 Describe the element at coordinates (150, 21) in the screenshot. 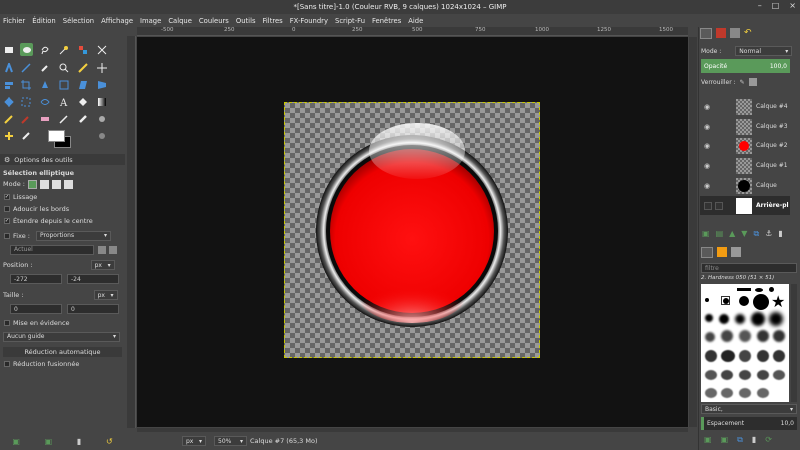

I see `menu-image: Image` at that location.